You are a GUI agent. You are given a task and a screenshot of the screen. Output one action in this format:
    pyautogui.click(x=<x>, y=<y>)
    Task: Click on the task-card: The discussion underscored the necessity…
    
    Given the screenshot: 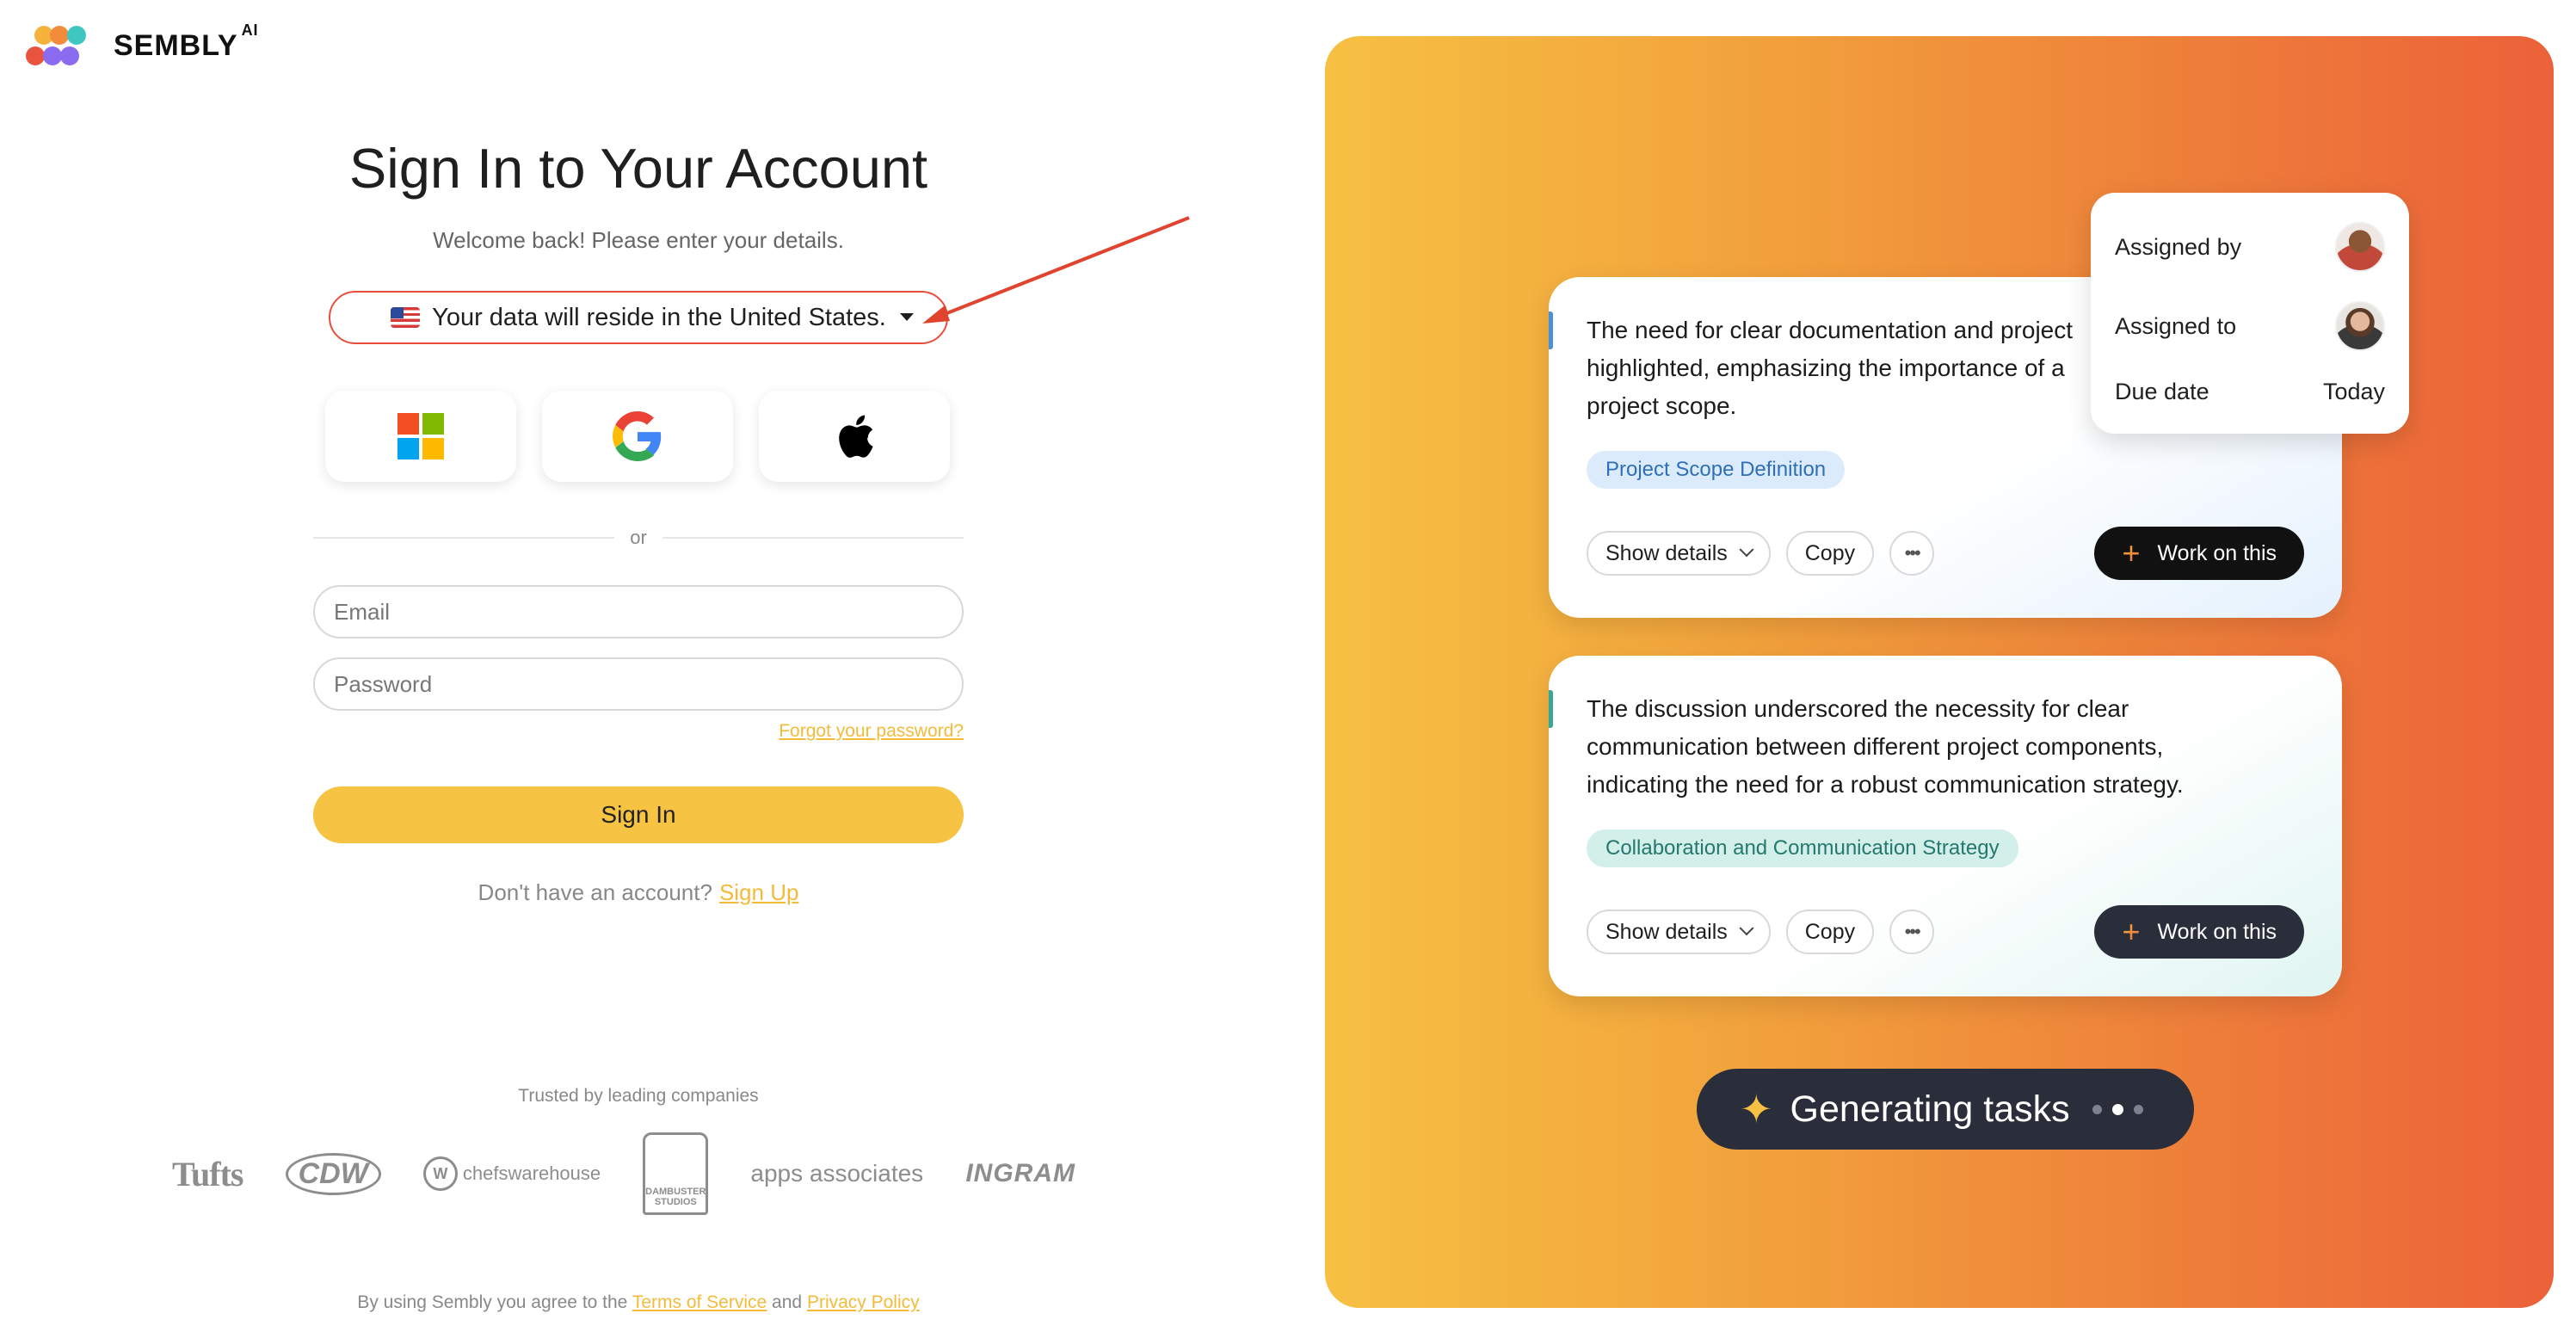 What is the action you would take?
    pyautogui.click(x=1945, y=826)
    